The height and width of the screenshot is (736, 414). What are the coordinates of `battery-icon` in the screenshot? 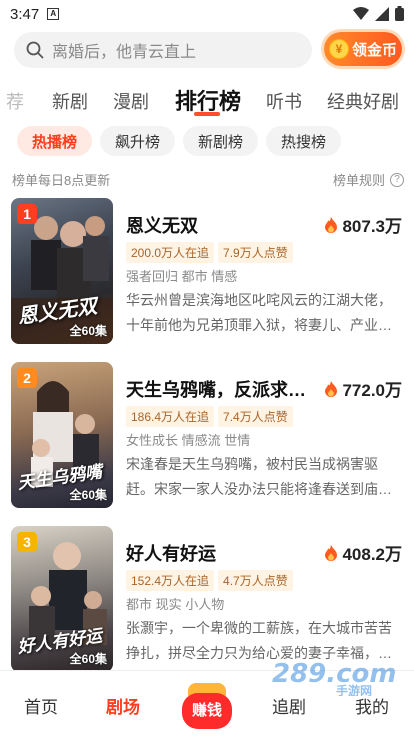 It's located at (399, 13).